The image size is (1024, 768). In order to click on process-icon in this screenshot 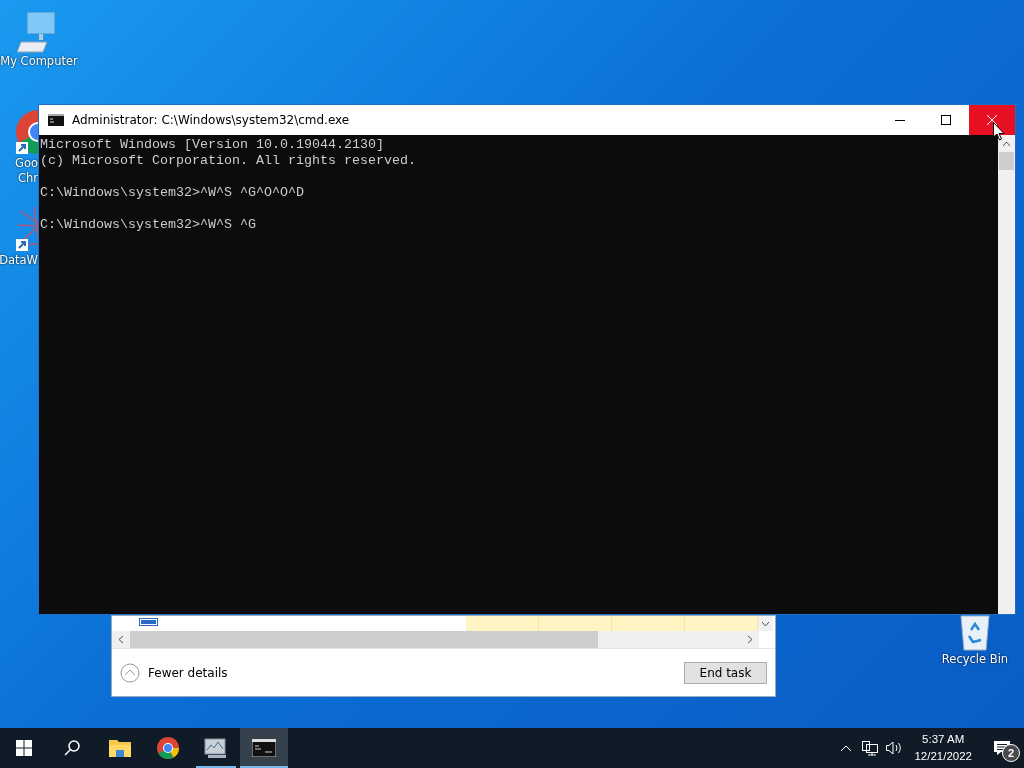, I will do `click(148, 622)`.